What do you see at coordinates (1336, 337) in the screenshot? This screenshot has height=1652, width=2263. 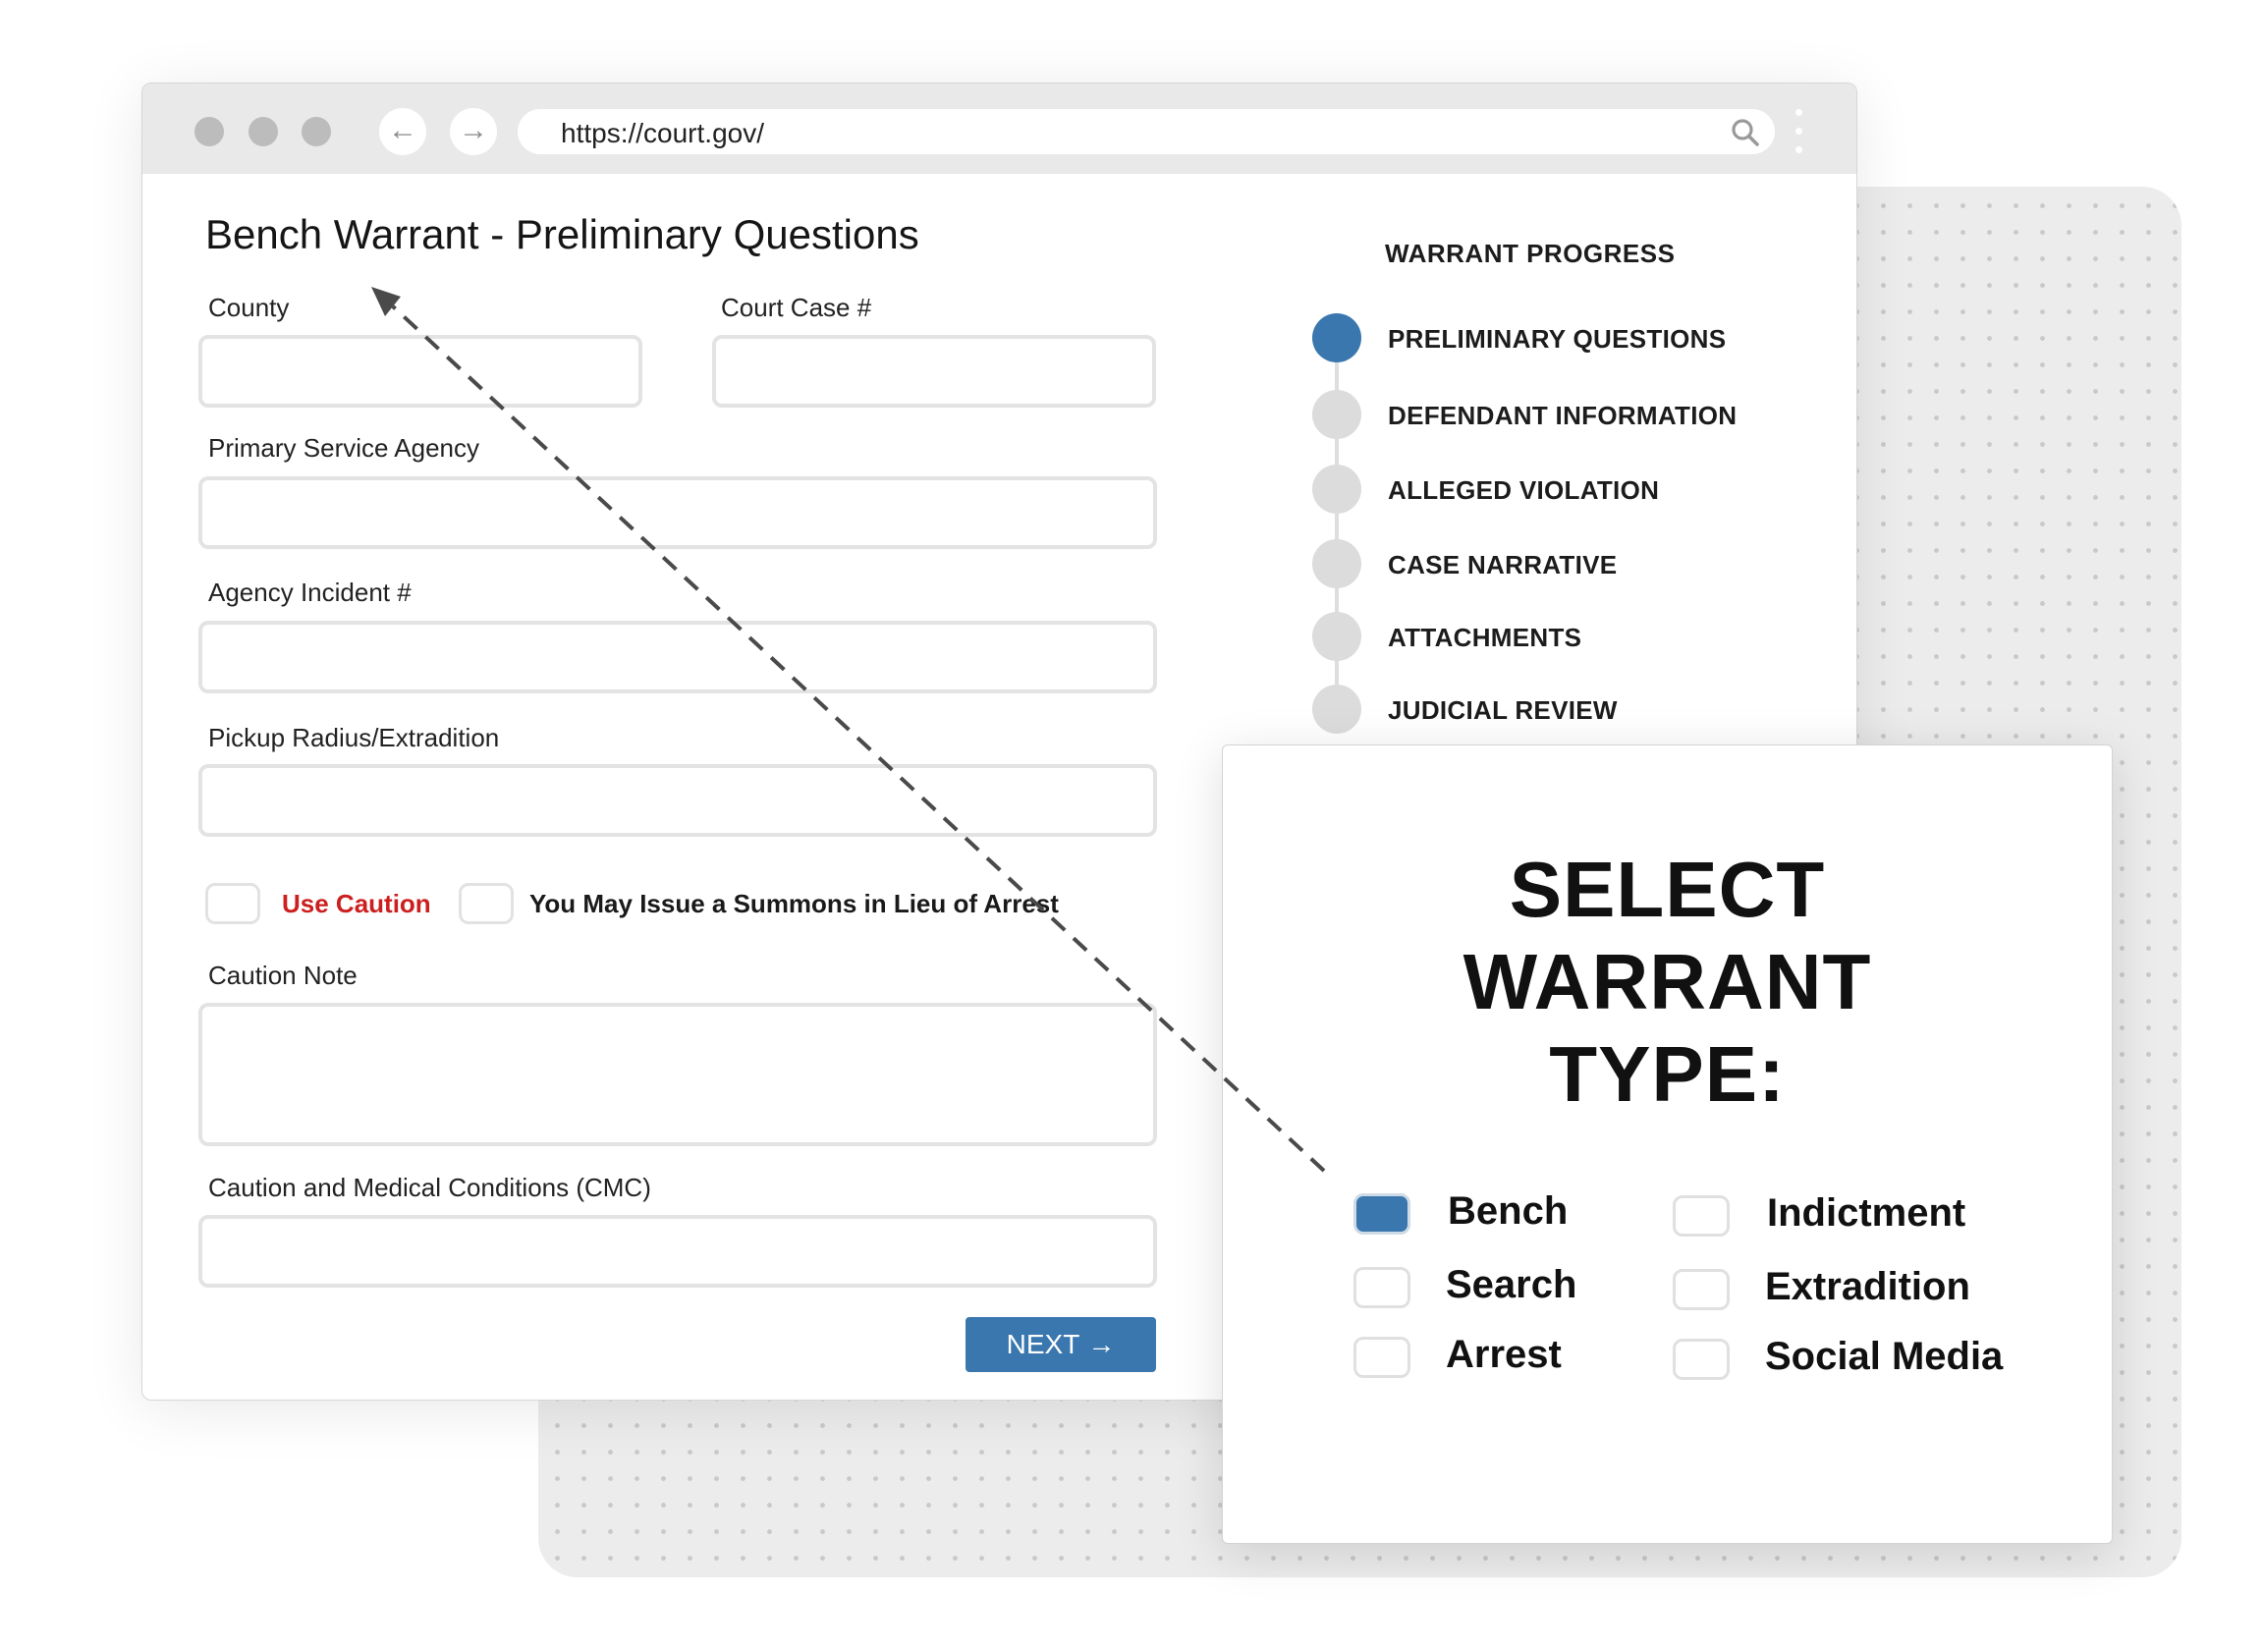 I see `step-dot-preliminary-questions` at bounding box center [1336, 337].